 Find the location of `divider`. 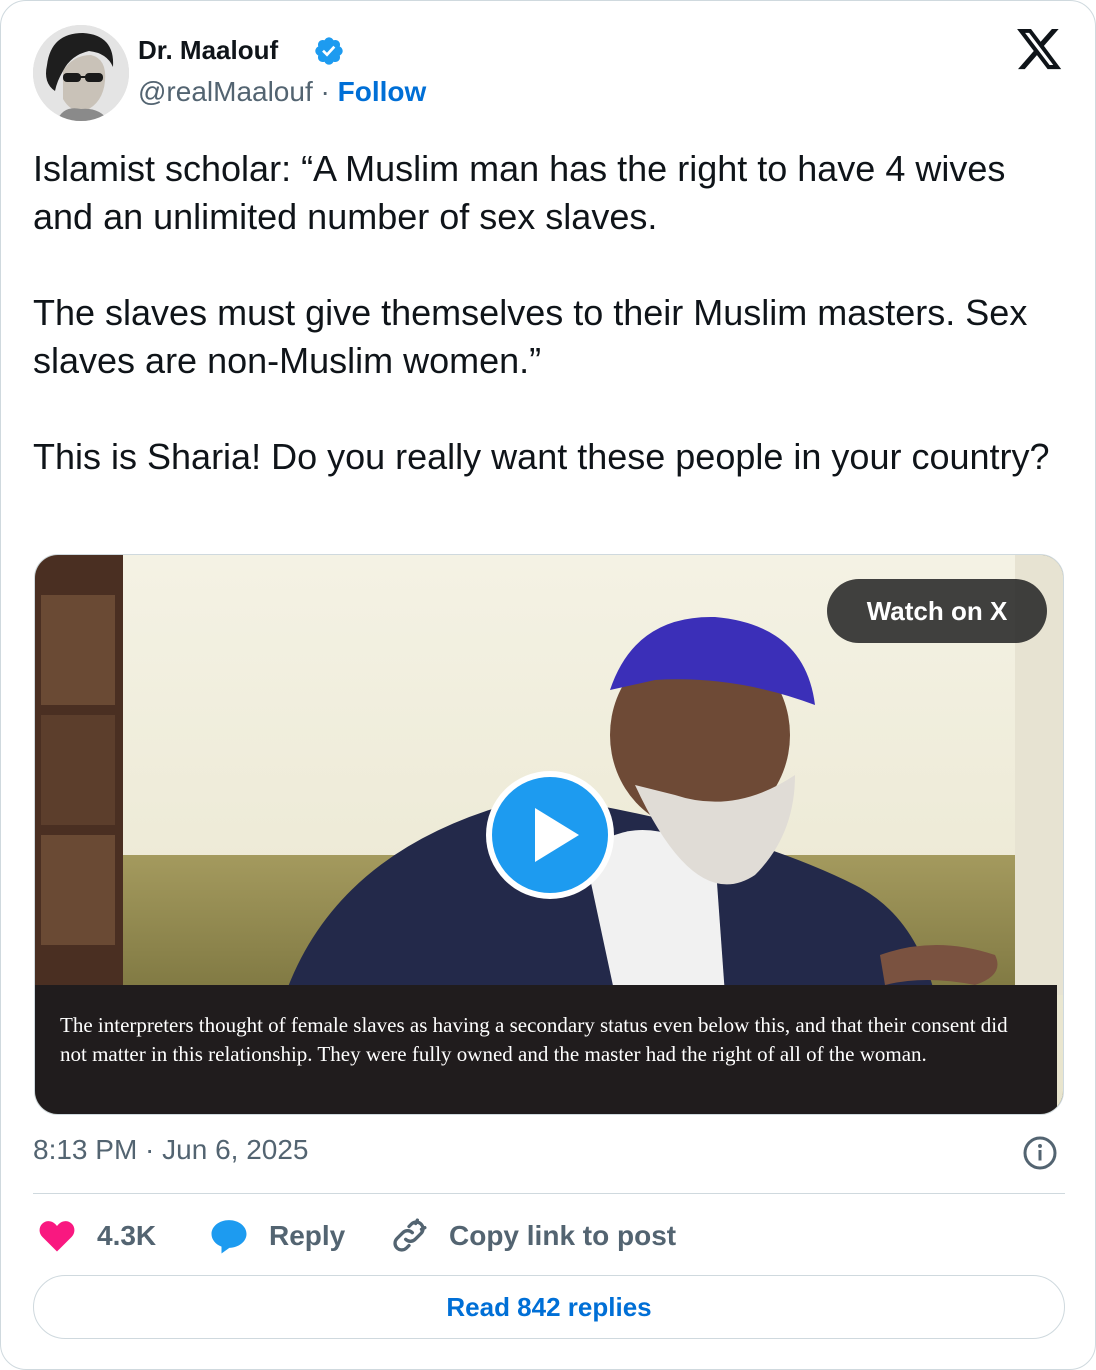

divider is located at coordinates (549, 1193).